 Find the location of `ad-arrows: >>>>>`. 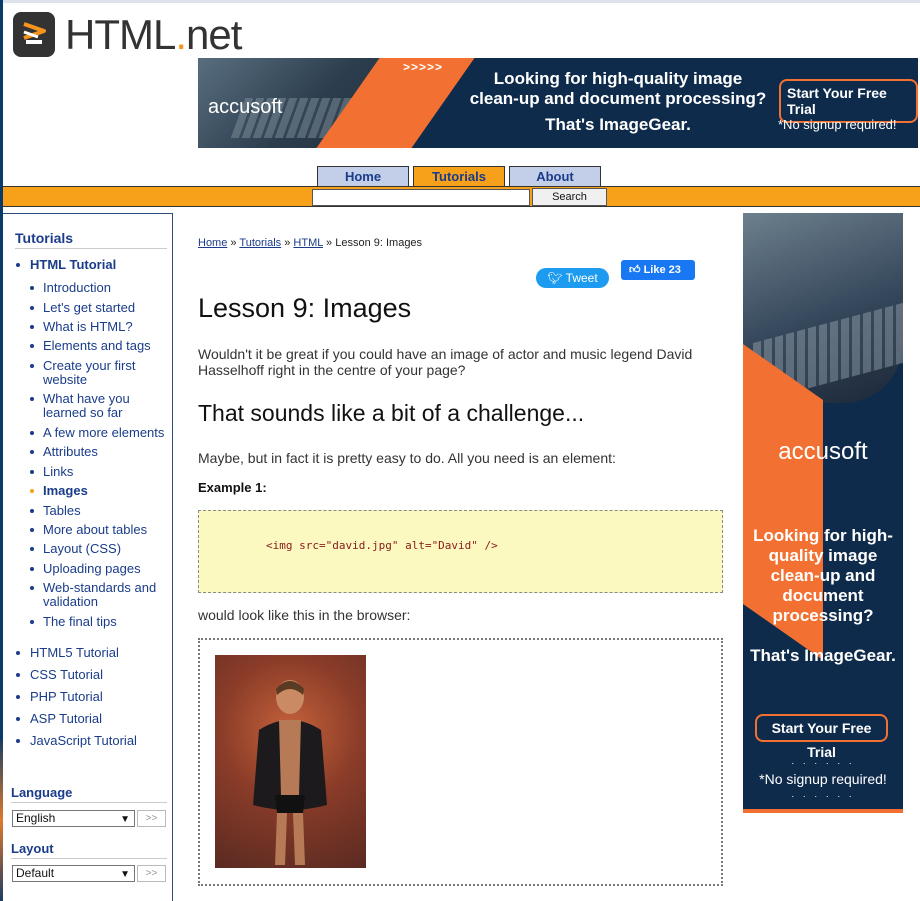

ad-arrows: >>>>> is located at coordinates (423, 67).